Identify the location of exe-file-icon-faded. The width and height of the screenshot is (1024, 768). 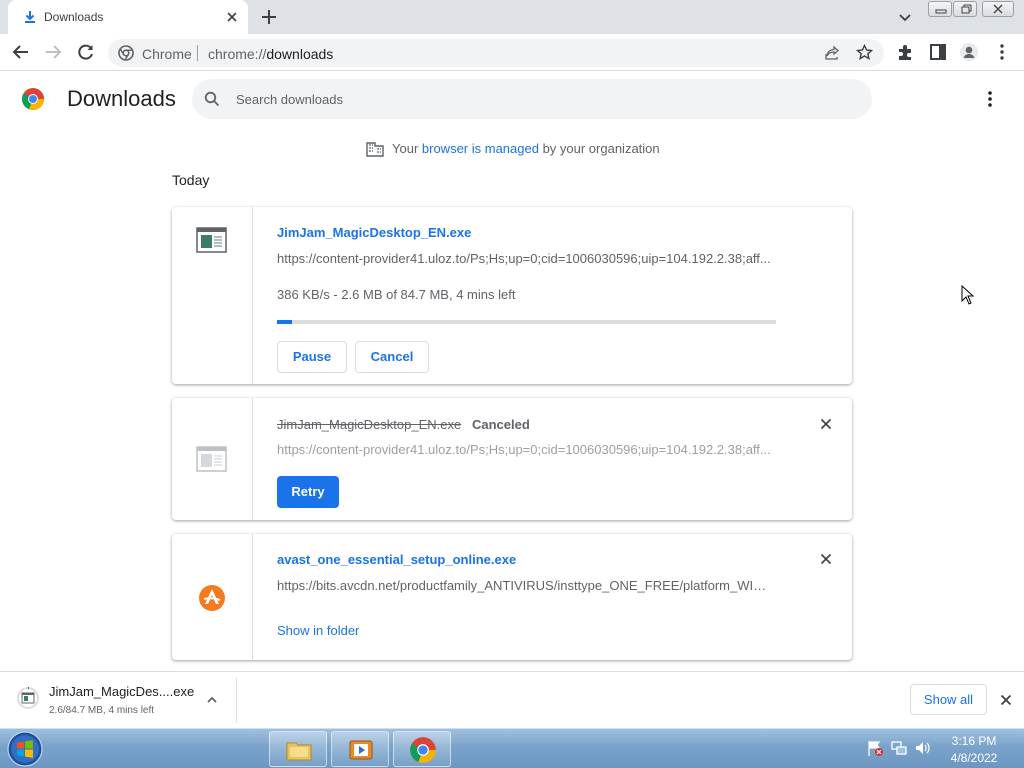
(211, 459).